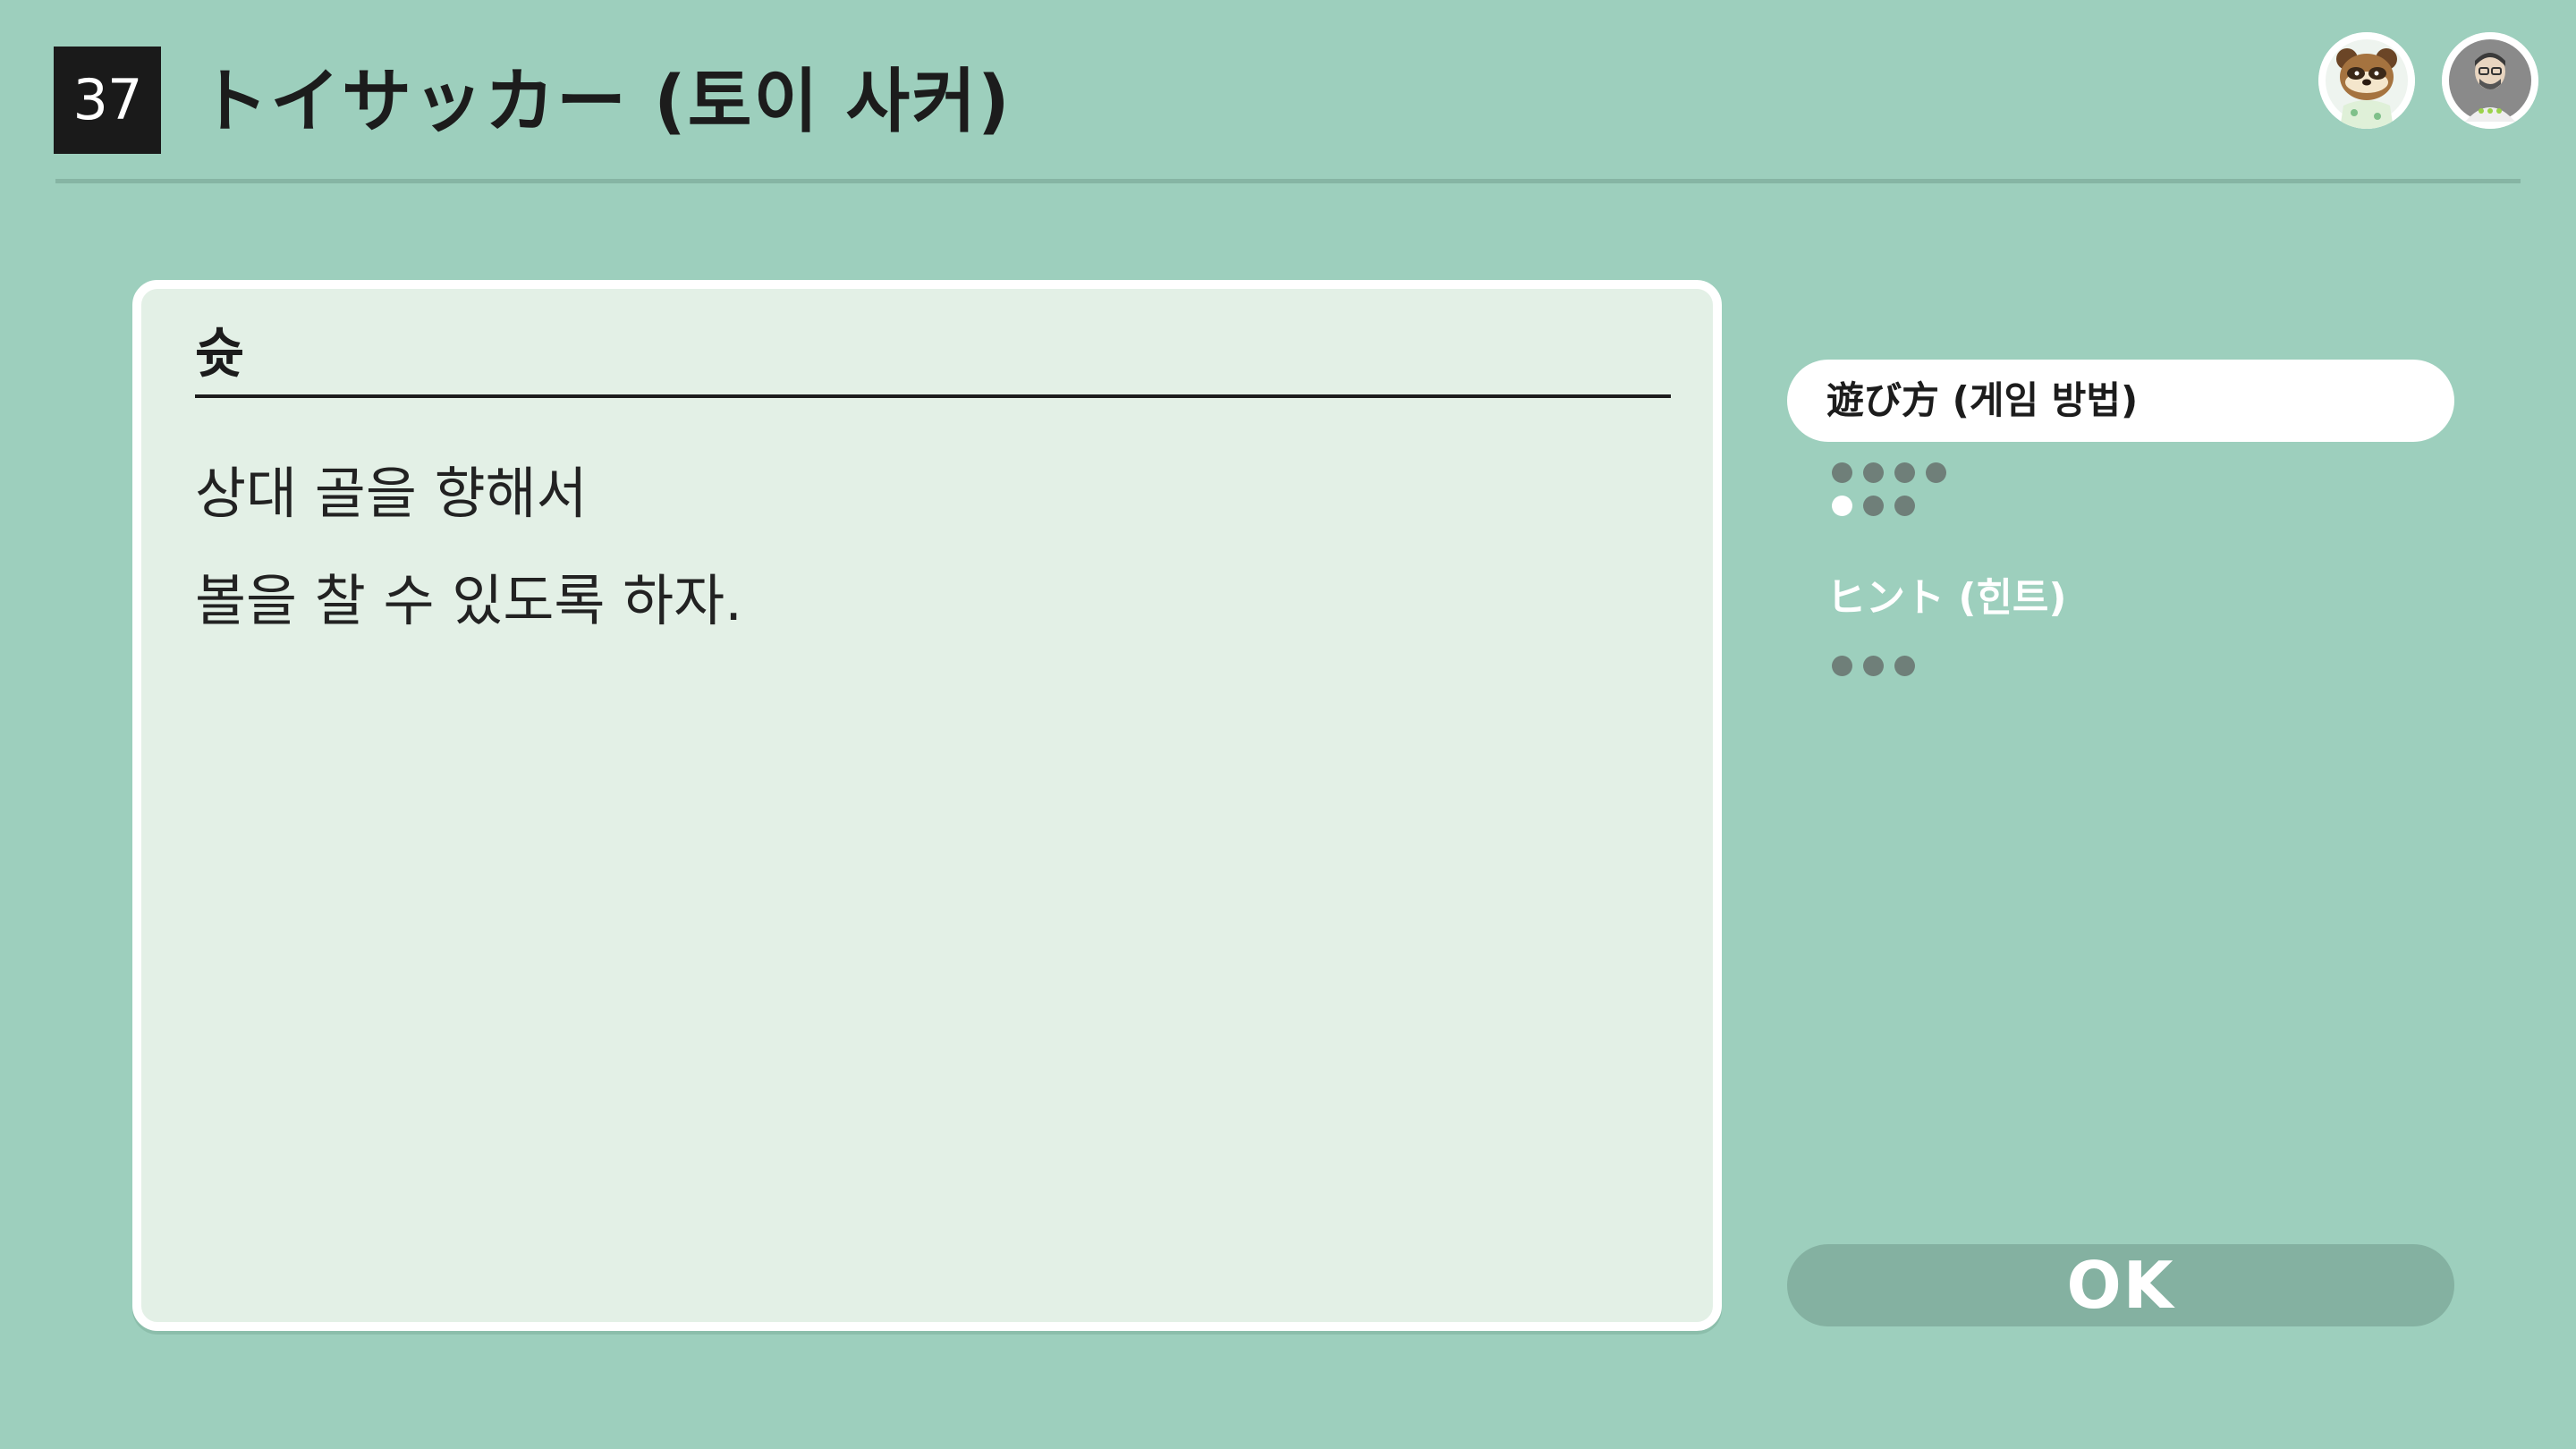 The width and height of the screenshot is (2576, 1449). What do you see at coordinates (933, 396) in the screenshot?
I see `panel-heading-divider` at bounding box center [933, 396].